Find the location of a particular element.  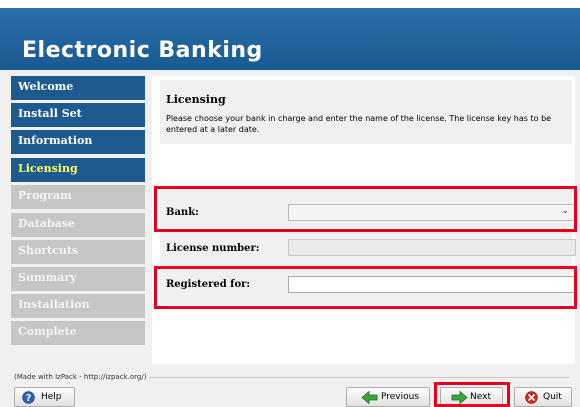

next-highlight-box is located at coordinates (472, 394).